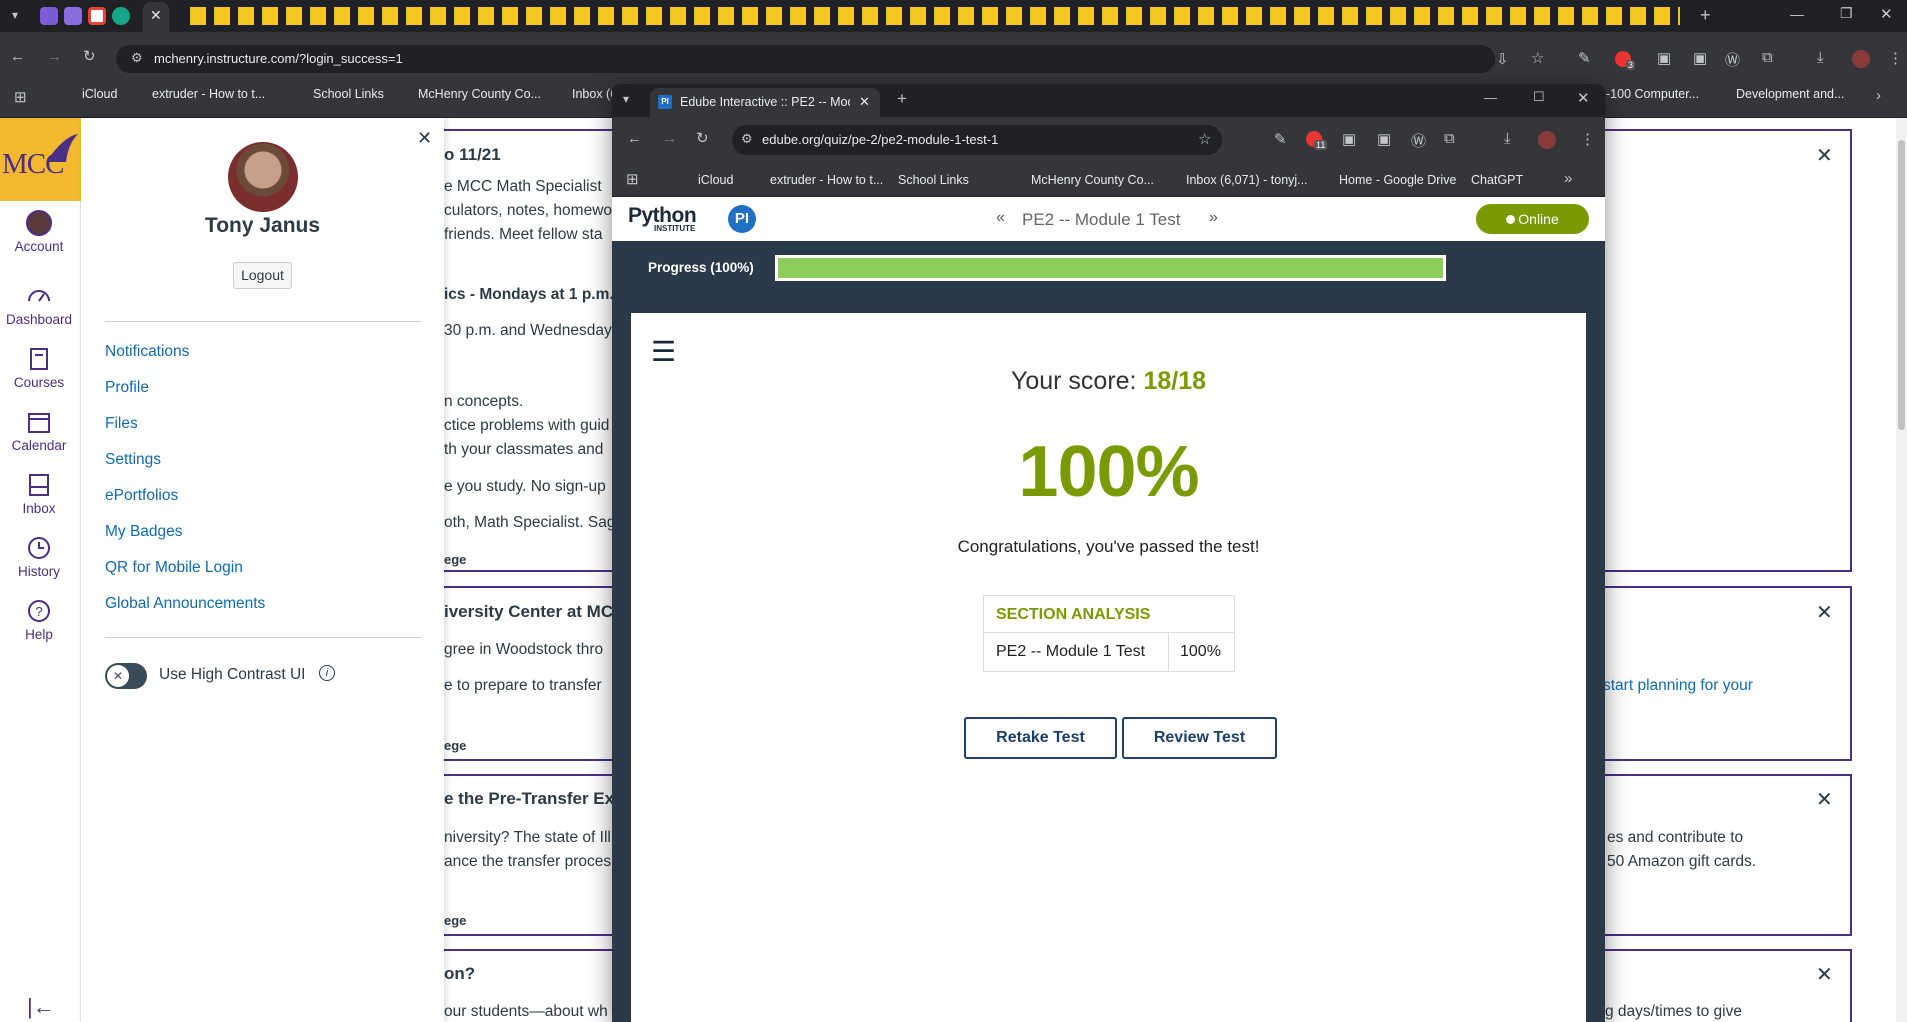 This screenshot has width=1907, height=1022. What do you see at coordinates (39, 232) in the screenshot?
I see `nav-account: Account` at bounding box center [39, 232].